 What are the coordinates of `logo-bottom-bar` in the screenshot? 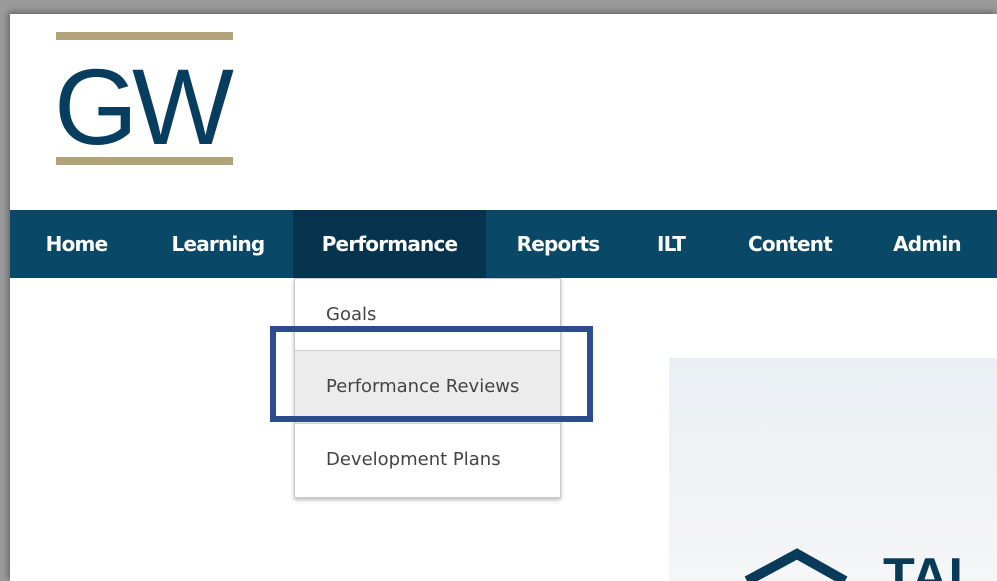 It's located at (144, 161).